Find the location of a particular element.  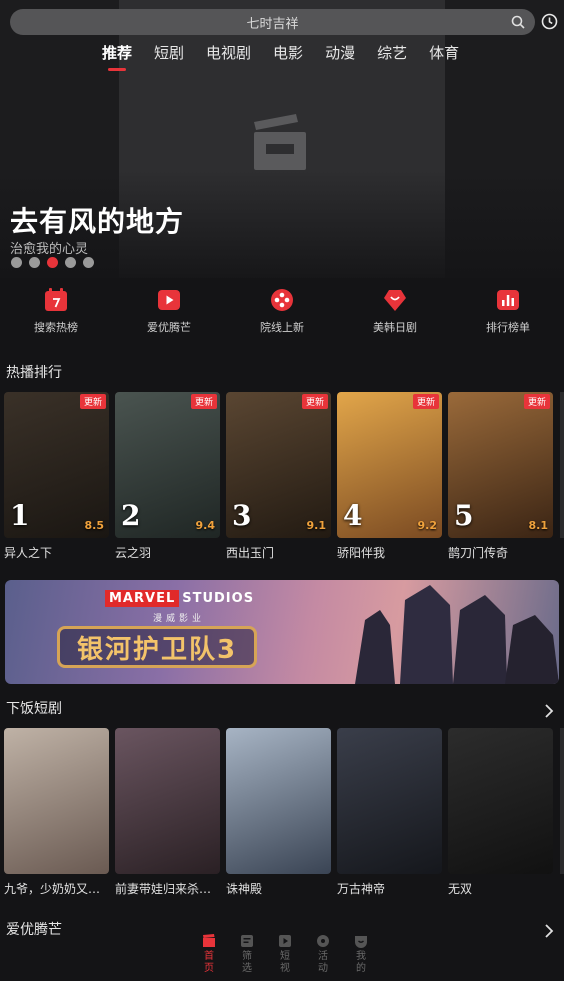

nav-label: 首页 is located at coordinates (209, 962).